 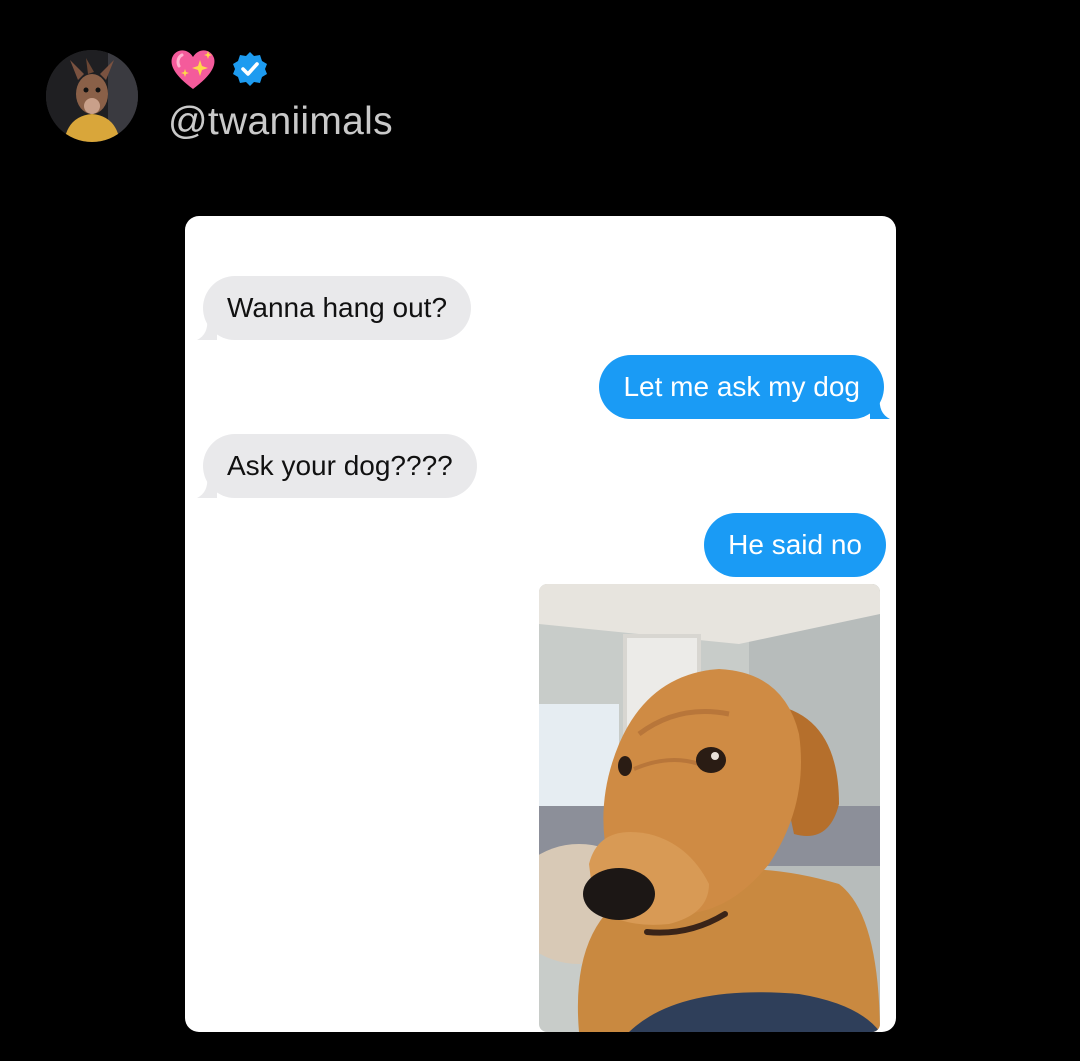 I want to click on message-bubble-sent: Let me ask my dog, so click(x=744, y=387).